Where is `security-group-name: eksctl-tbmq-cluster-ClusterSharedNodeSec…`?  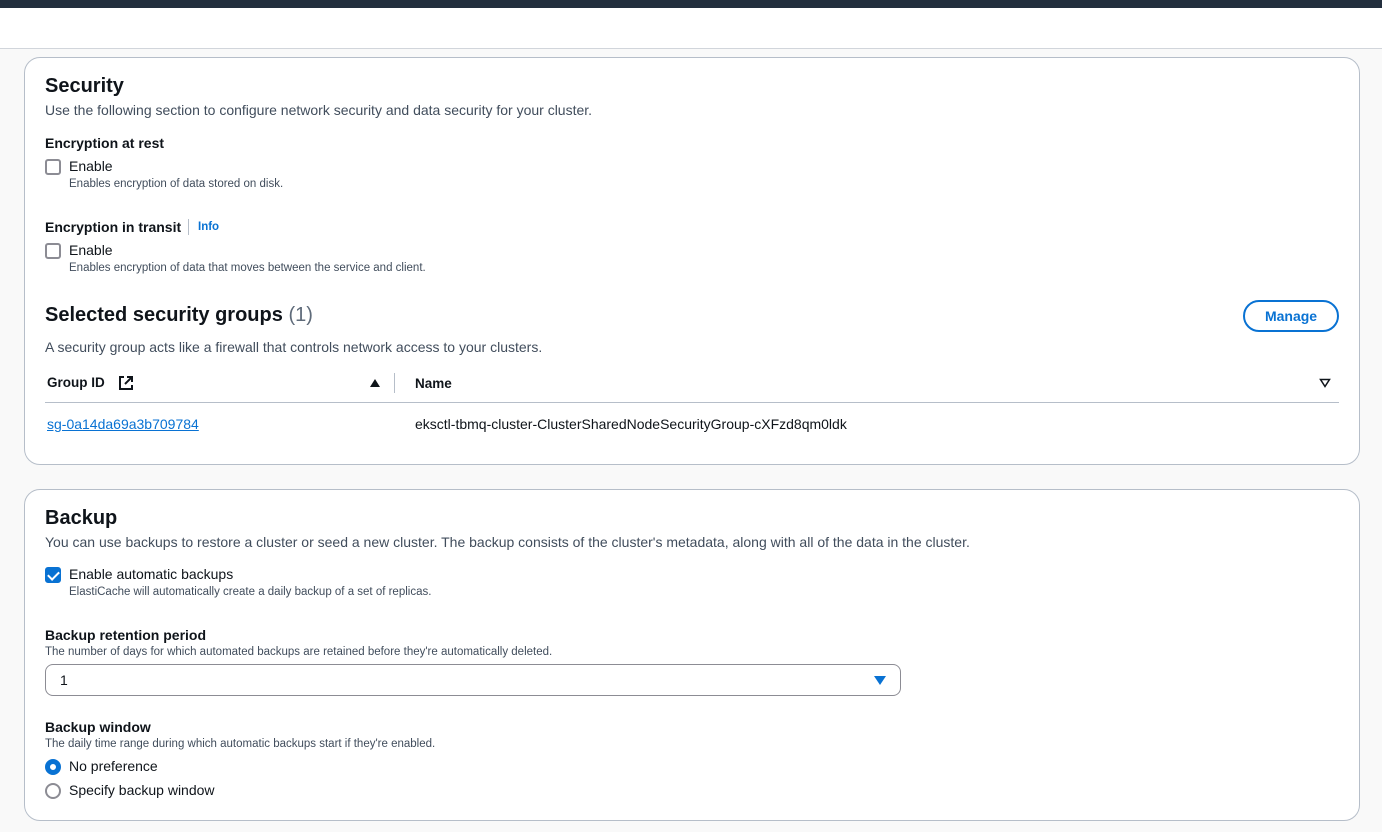
security-group-name: eksctl-tbmq-cluster-ClusterSharedNodeSec… is located at coordinates (631, 424).